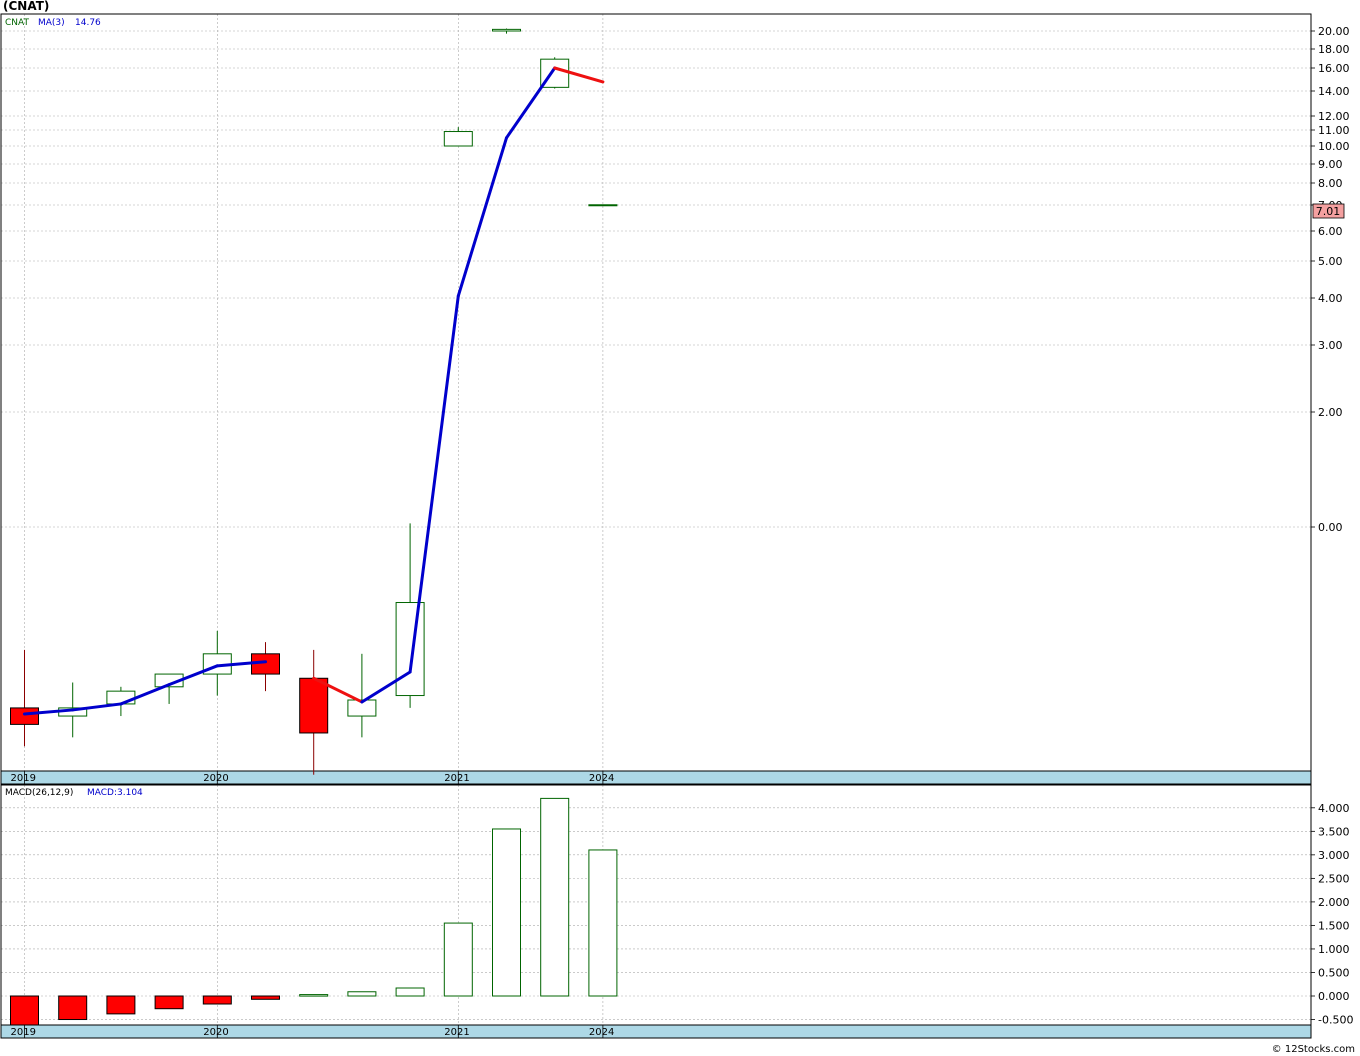  What do you see at coordinates (1330, 164) in the screenshot?
I see `price-tick-label: 9.00` at bounding box center [1330, 164].